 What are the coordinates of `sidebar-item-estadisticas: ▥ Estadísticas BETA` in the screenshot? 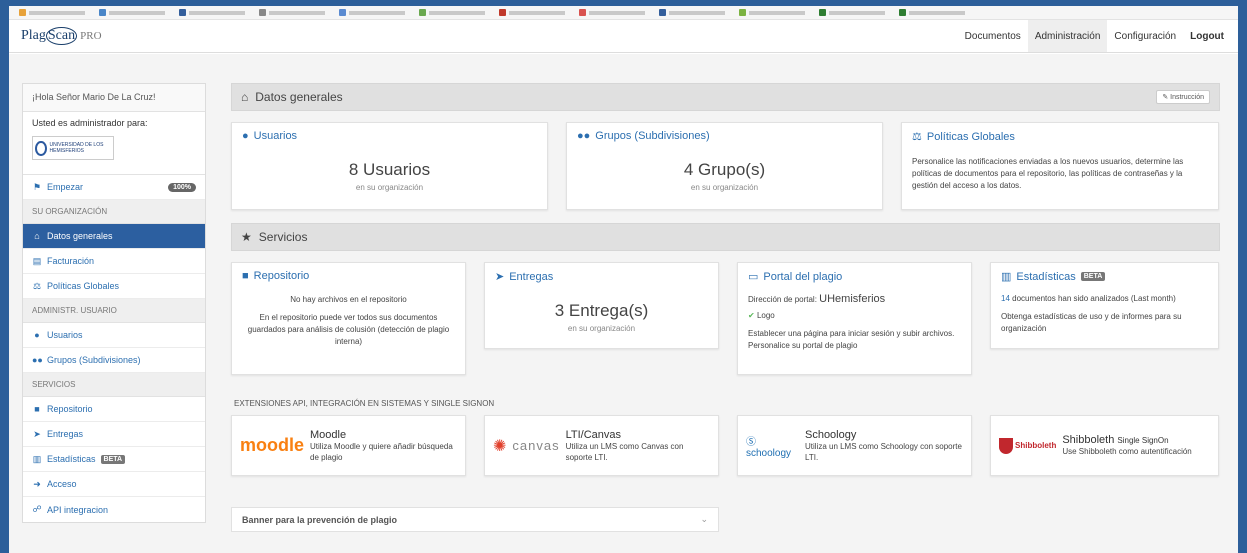 It's located at (114, 459).